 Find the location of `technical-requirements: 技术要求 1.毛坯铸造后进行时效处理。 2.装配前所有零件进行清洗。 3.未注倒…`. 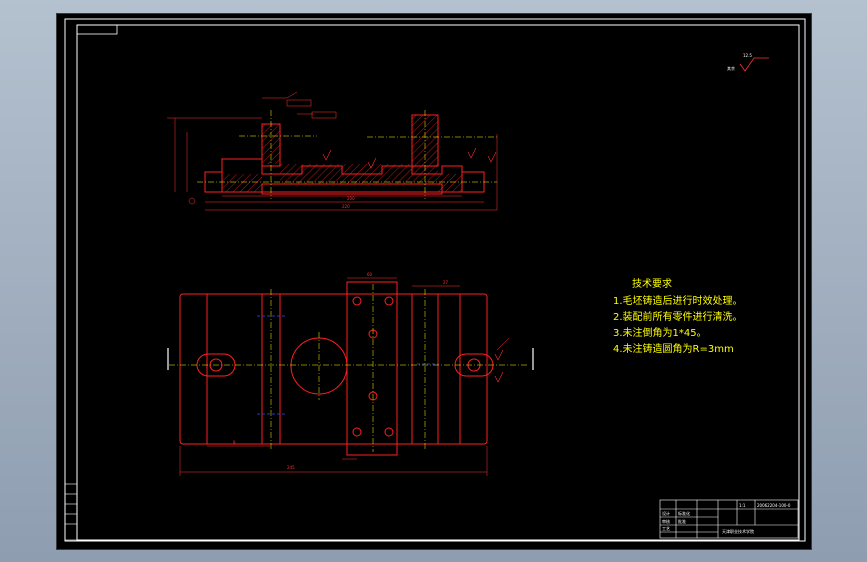

technical-requirements: 技术要求 1.毛坯铸造后进行时效处理。 2.装配前所有零件进行清洗。 3.未注倒… is located at coordinates (678, 316).